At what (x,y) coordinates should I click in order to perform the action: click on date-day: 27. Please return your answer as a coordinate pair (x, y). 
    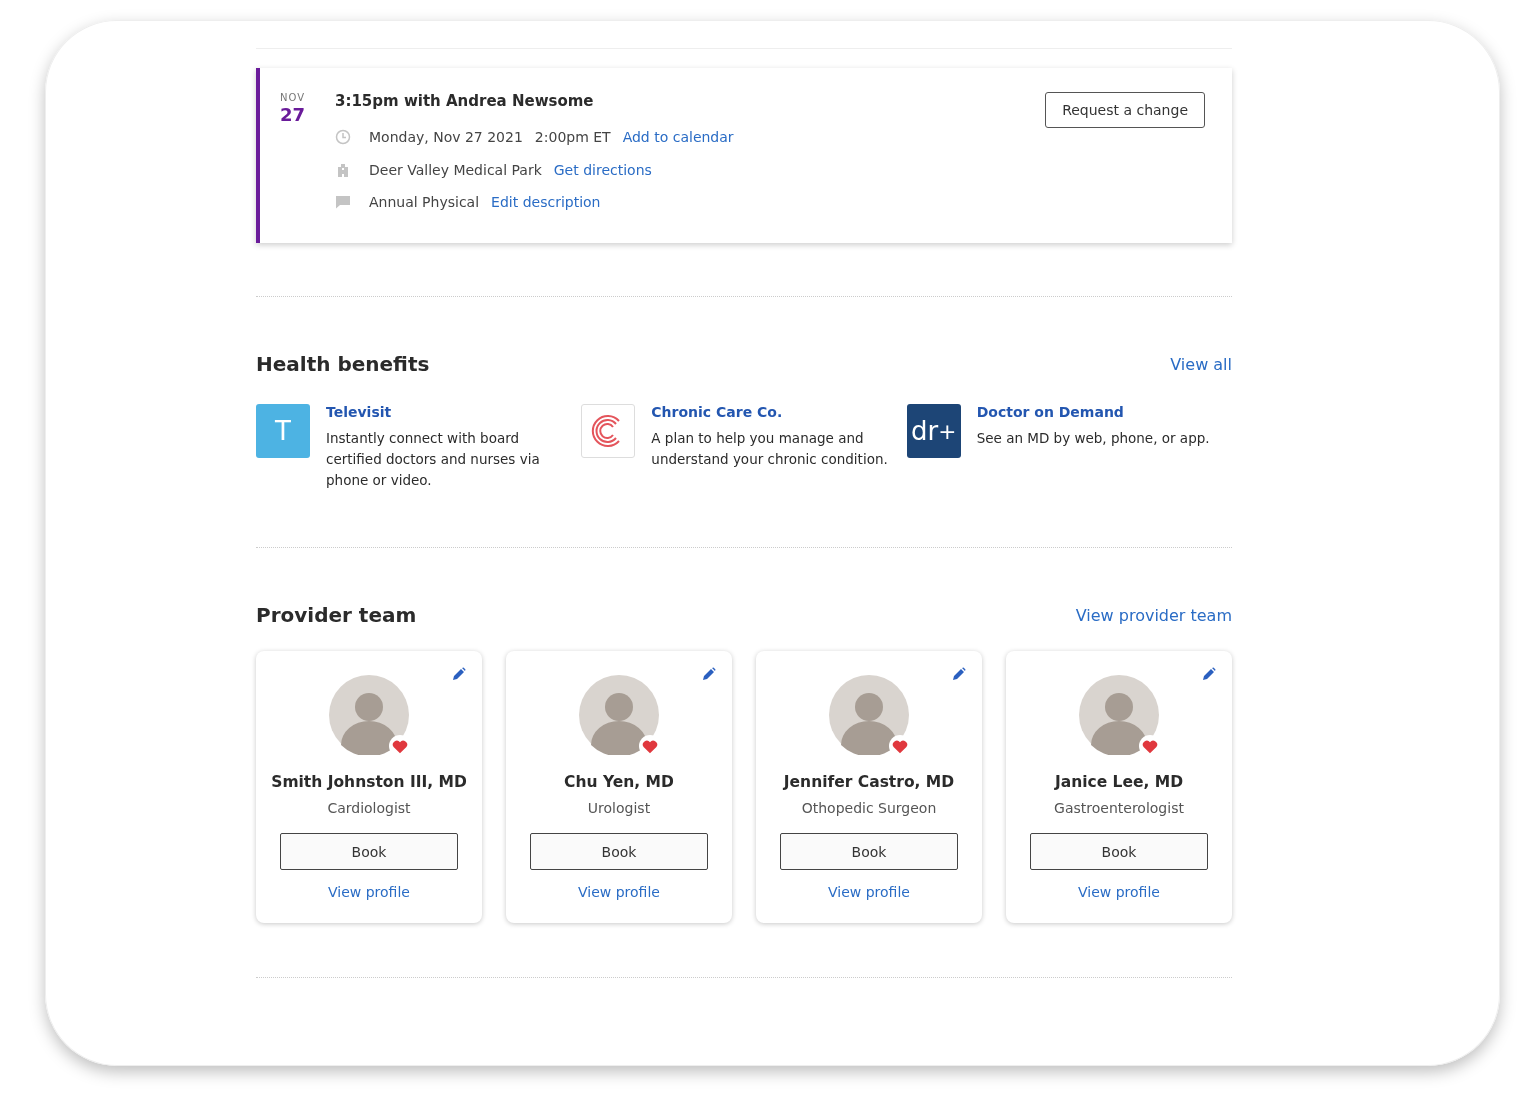
    Looking at the image, I should click on (307, 114).